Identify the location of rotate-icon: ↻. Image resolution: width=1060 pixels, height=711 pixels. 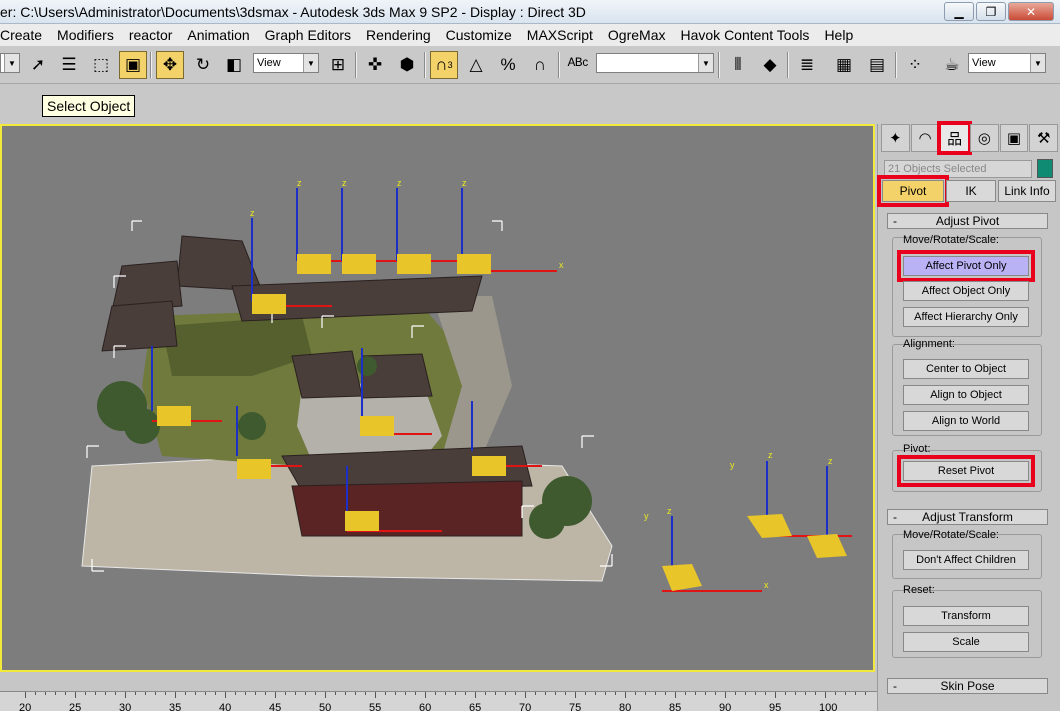
(203, 65).